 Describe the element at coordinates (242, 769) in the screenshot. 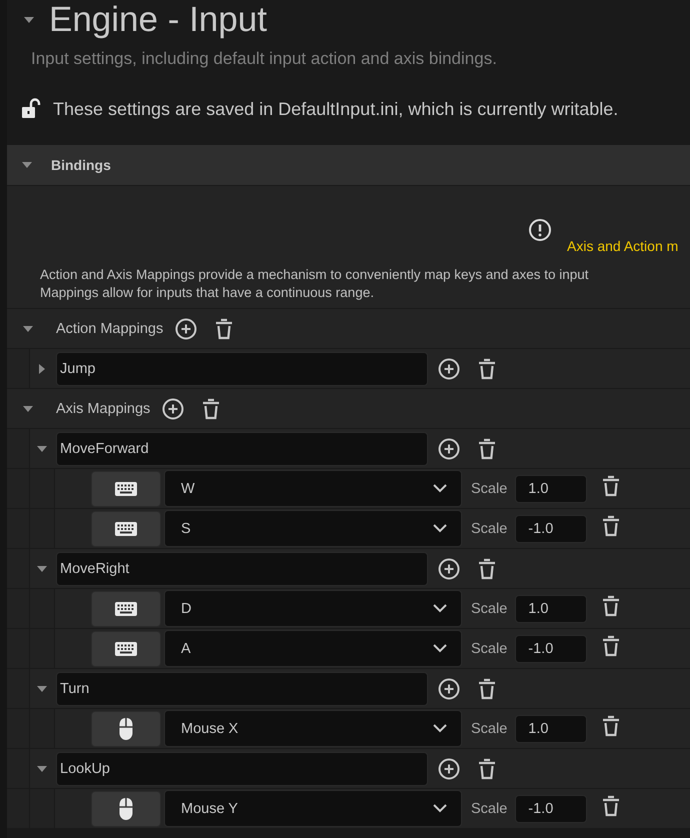

I see `mapping-name-field: LookUp` at that location.